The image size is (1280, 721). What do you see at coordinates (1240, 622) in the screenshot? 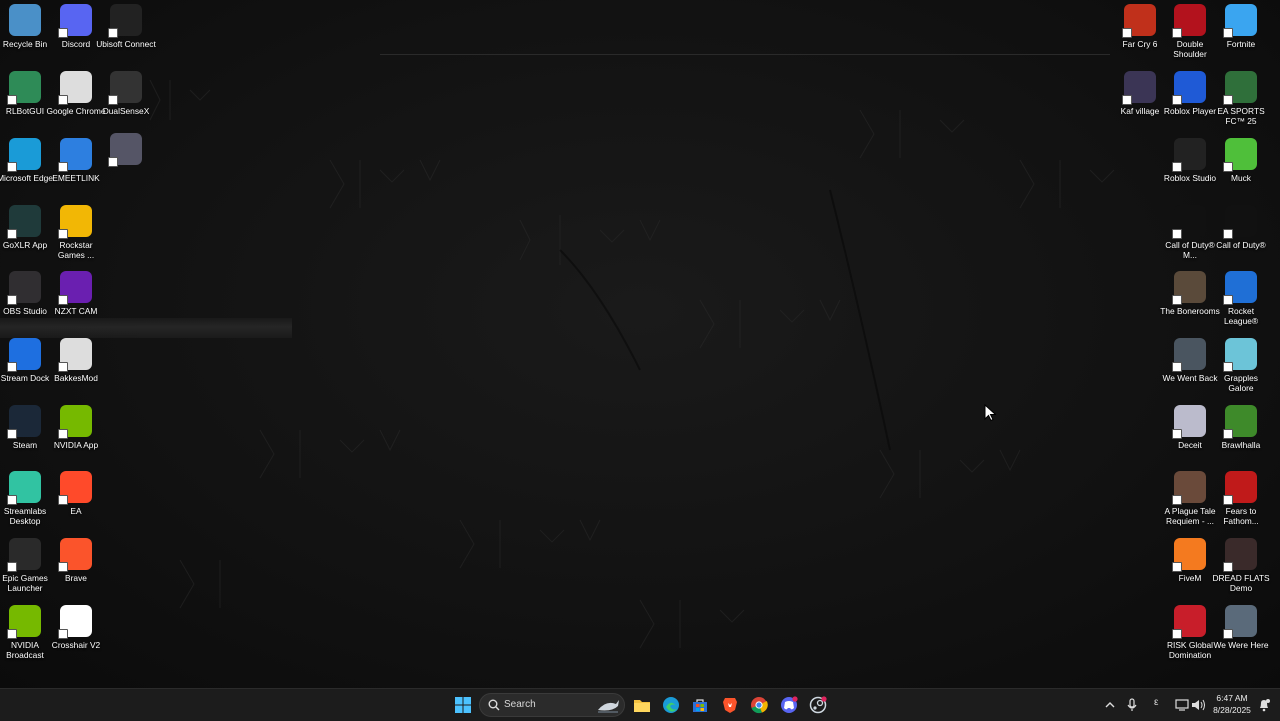
I see `we-were-here-icon` at bounding box center [1240, 622].